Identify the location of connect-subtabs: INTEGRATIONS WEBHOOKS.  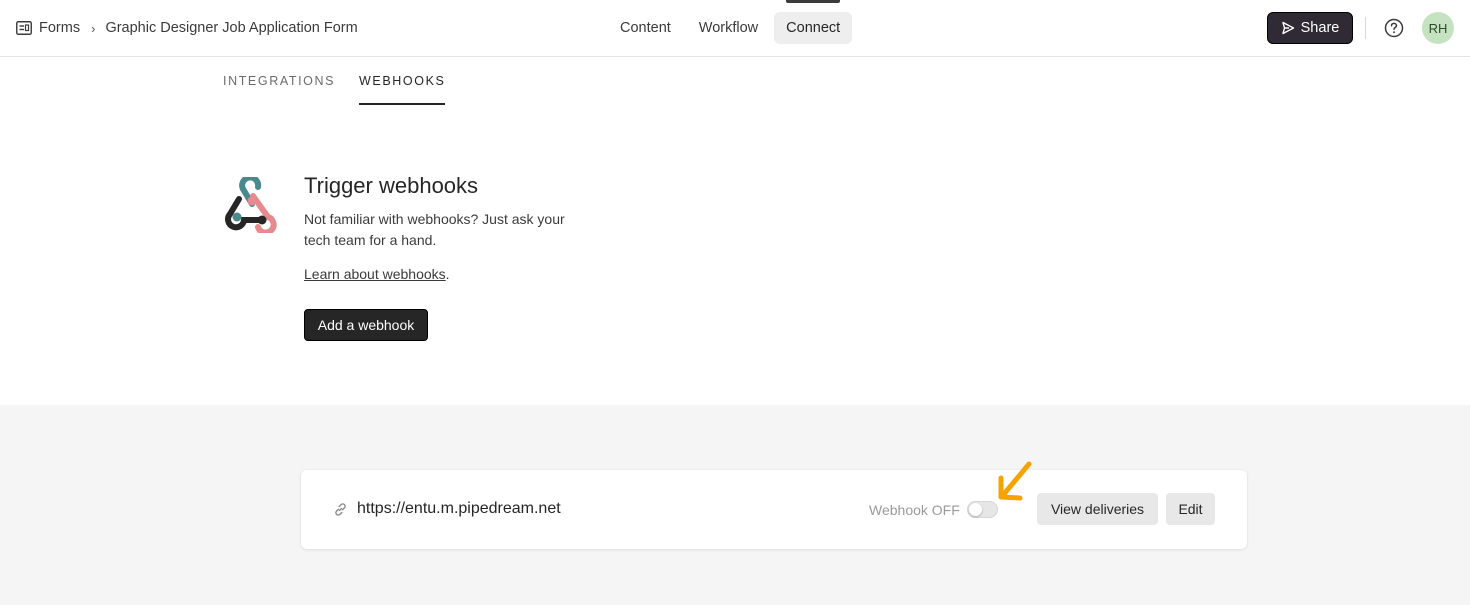
(346, 89).